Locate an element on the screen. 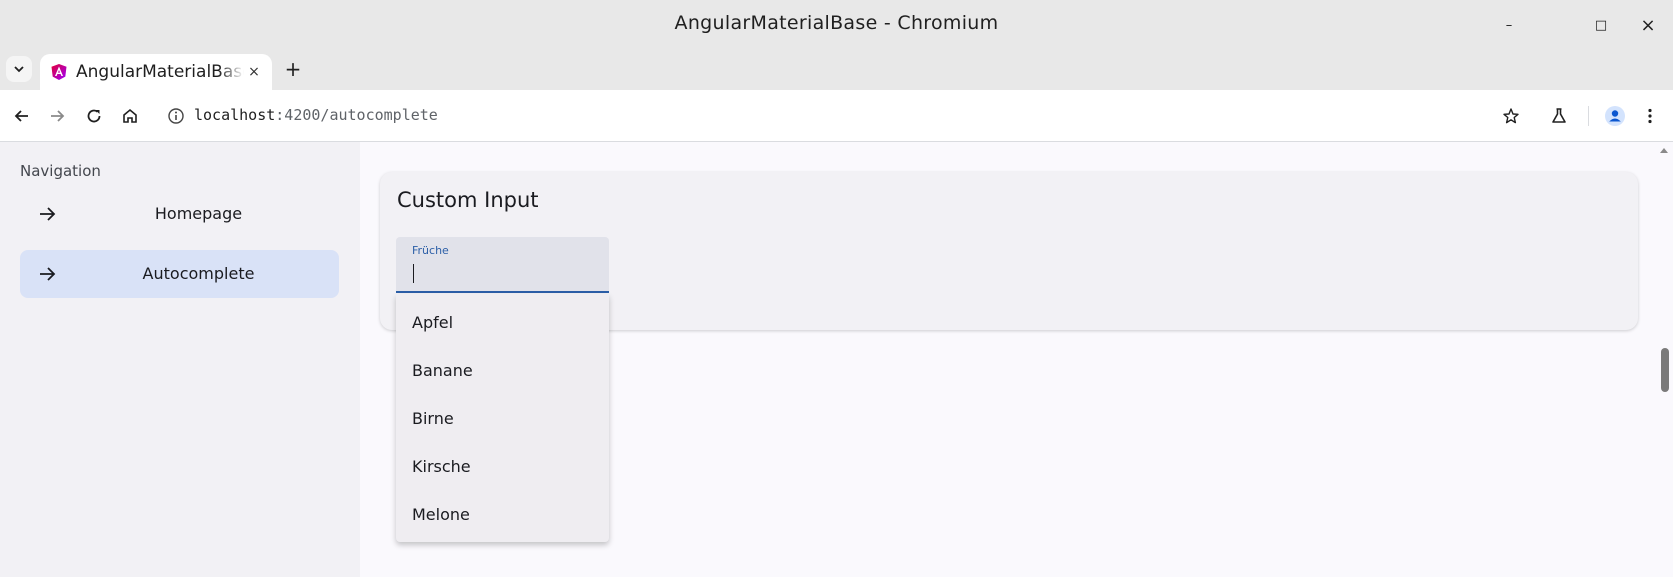  url-path: :4200/autocomplete is located at coordinates (356, 115).